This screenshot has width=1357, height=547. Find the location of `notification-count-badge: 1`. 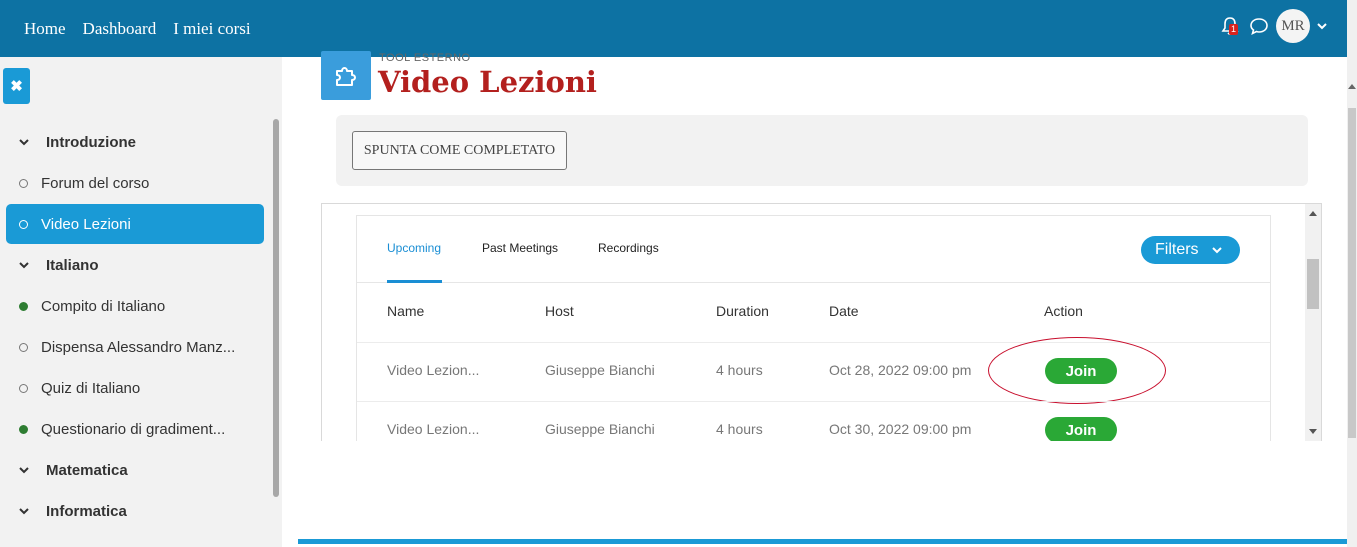

notification-count-badge: 1 is located at coordinates (1233, 29).